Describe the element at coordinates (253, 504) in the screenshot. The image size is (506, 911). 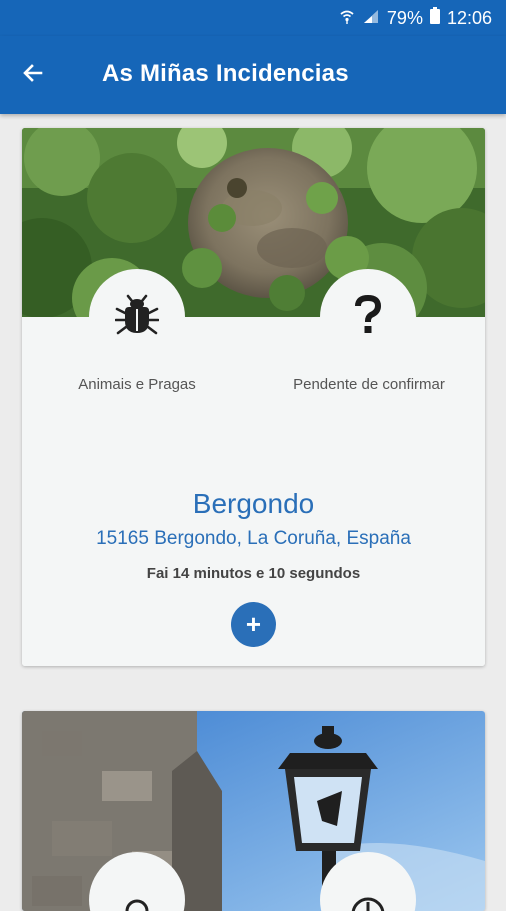
I see `incident-city: Bergondo` at that location.